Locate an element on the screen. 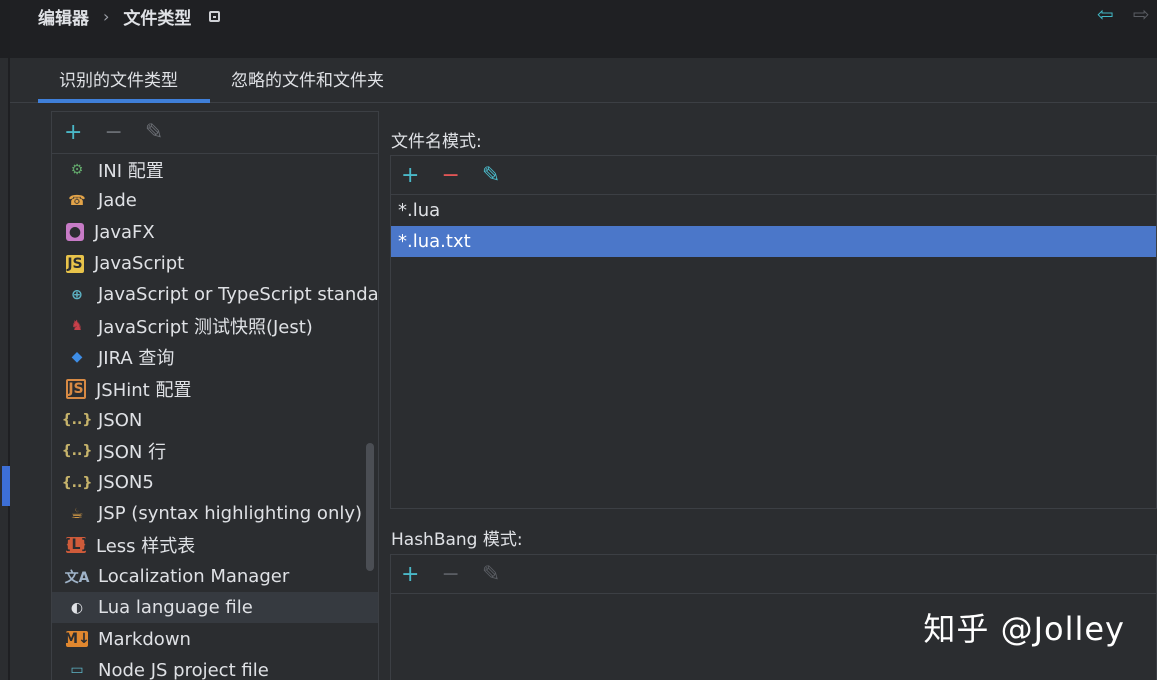  list-item: ▭ Node JS project file is located at coordinates (215, 667).